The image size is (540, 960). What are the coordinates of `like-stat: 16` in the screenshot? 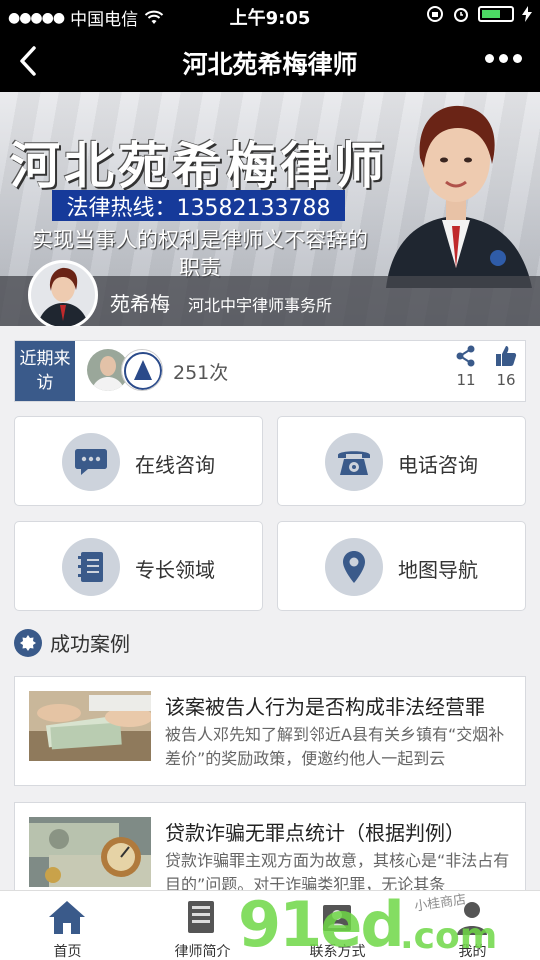 It's located at (506, 367).